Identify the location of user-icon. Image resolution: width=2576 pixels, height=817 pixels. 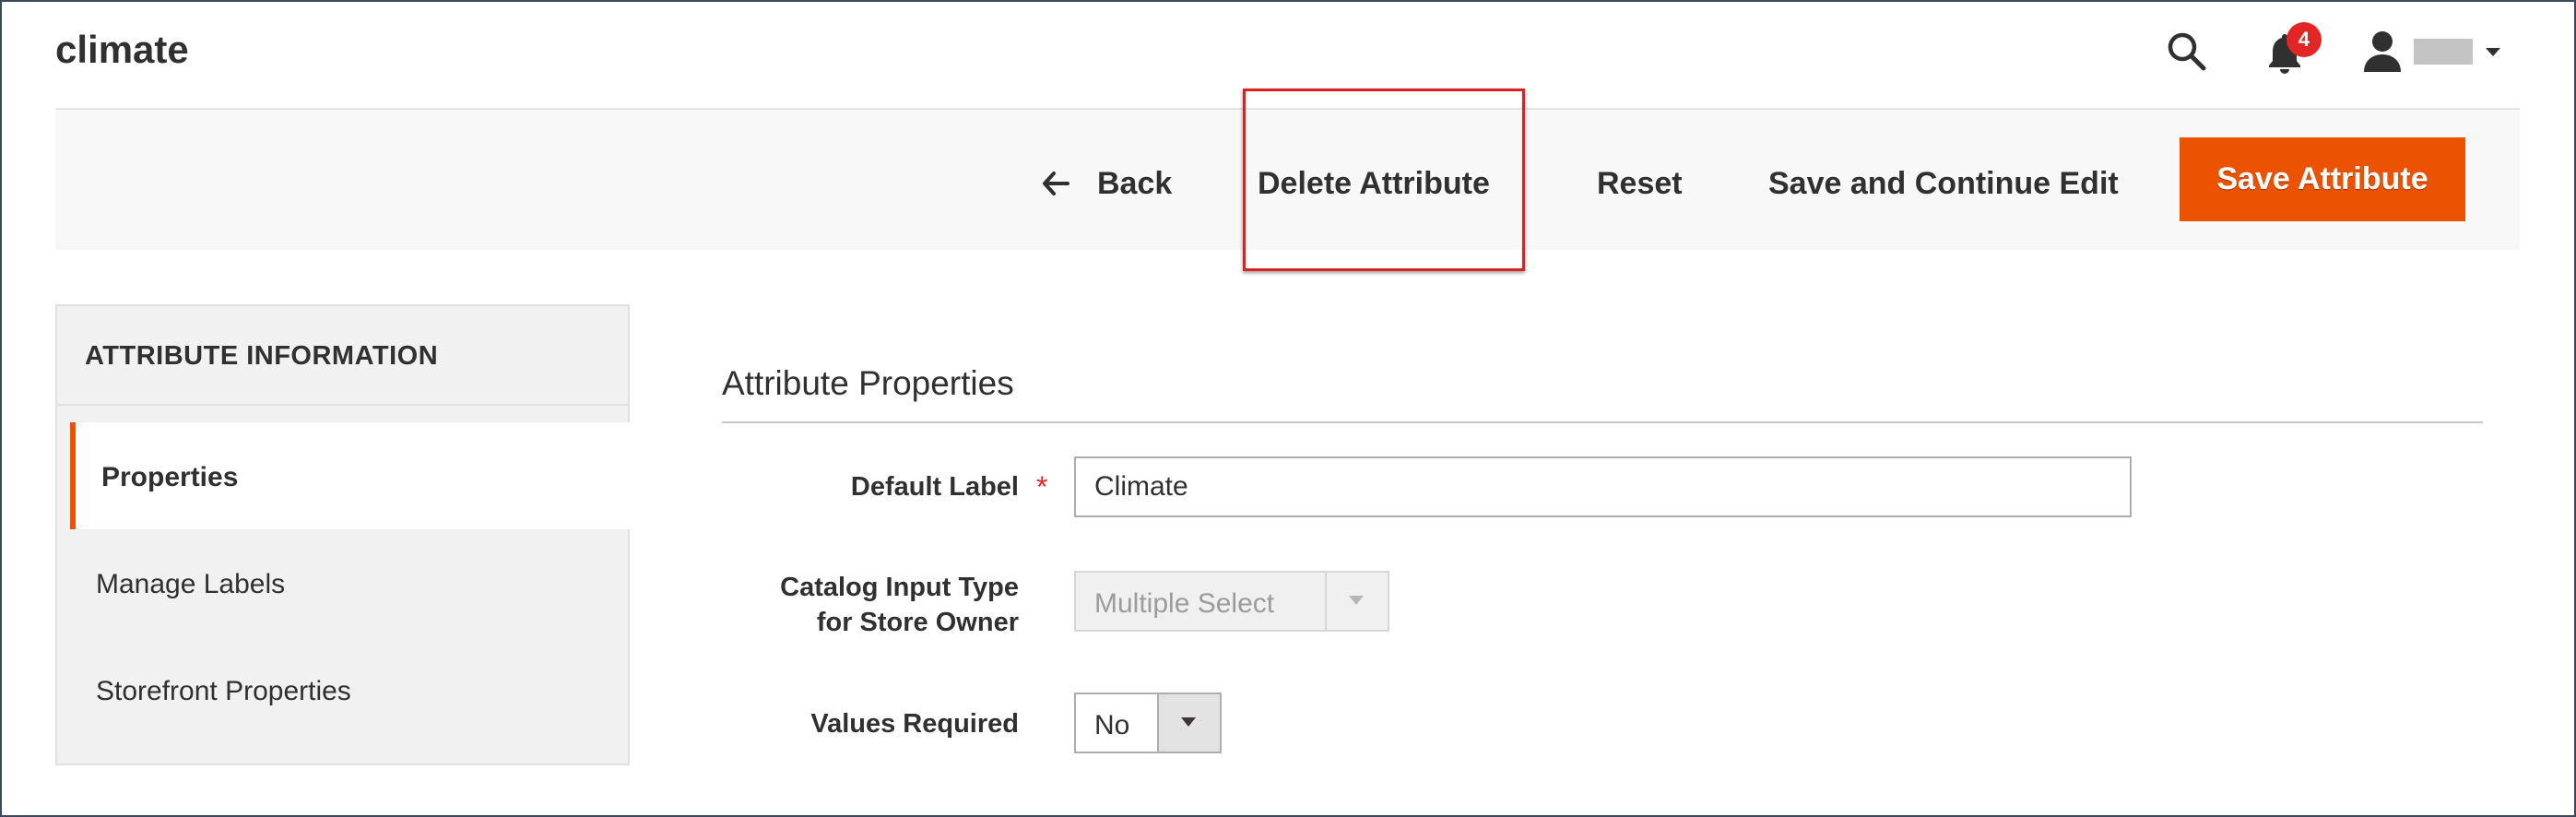
(2382, 52).